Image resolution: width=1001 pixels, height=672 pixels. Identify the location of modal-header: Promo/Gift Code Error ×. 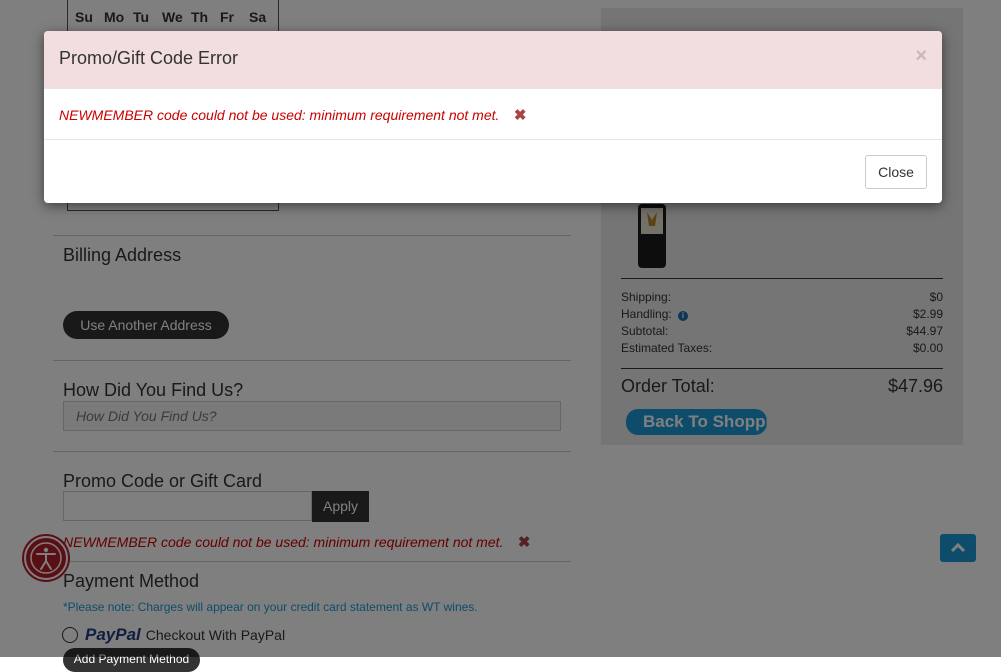
(493, 60).